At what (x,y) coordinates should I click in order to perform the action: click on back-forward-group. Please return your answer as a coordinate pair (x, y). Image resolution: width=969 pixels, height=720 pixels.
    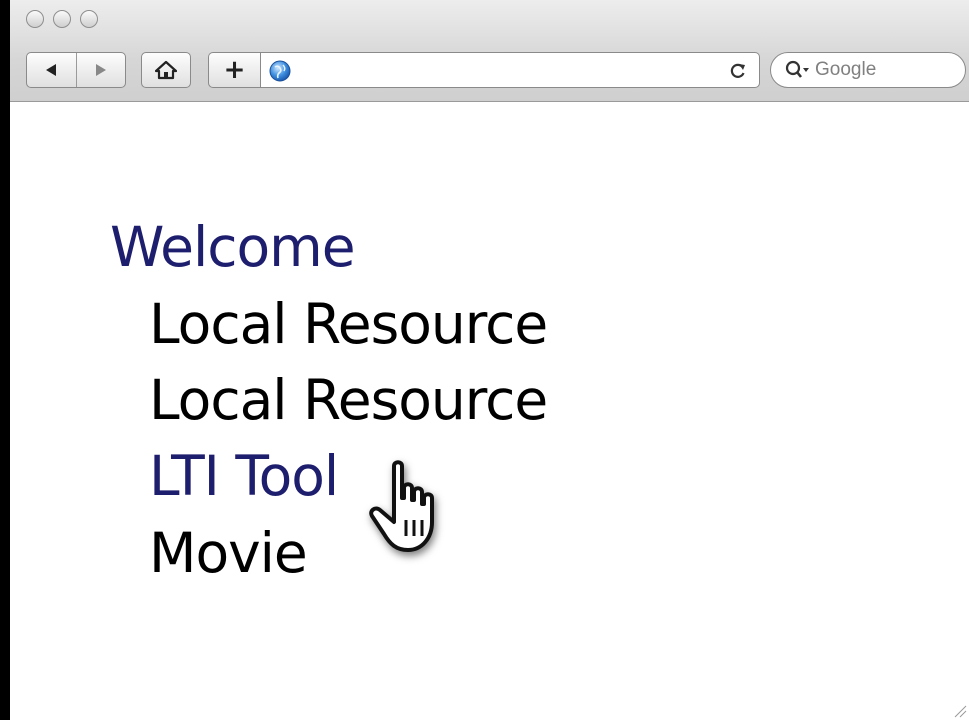
    Looking at the image, I should click on (76, 70).